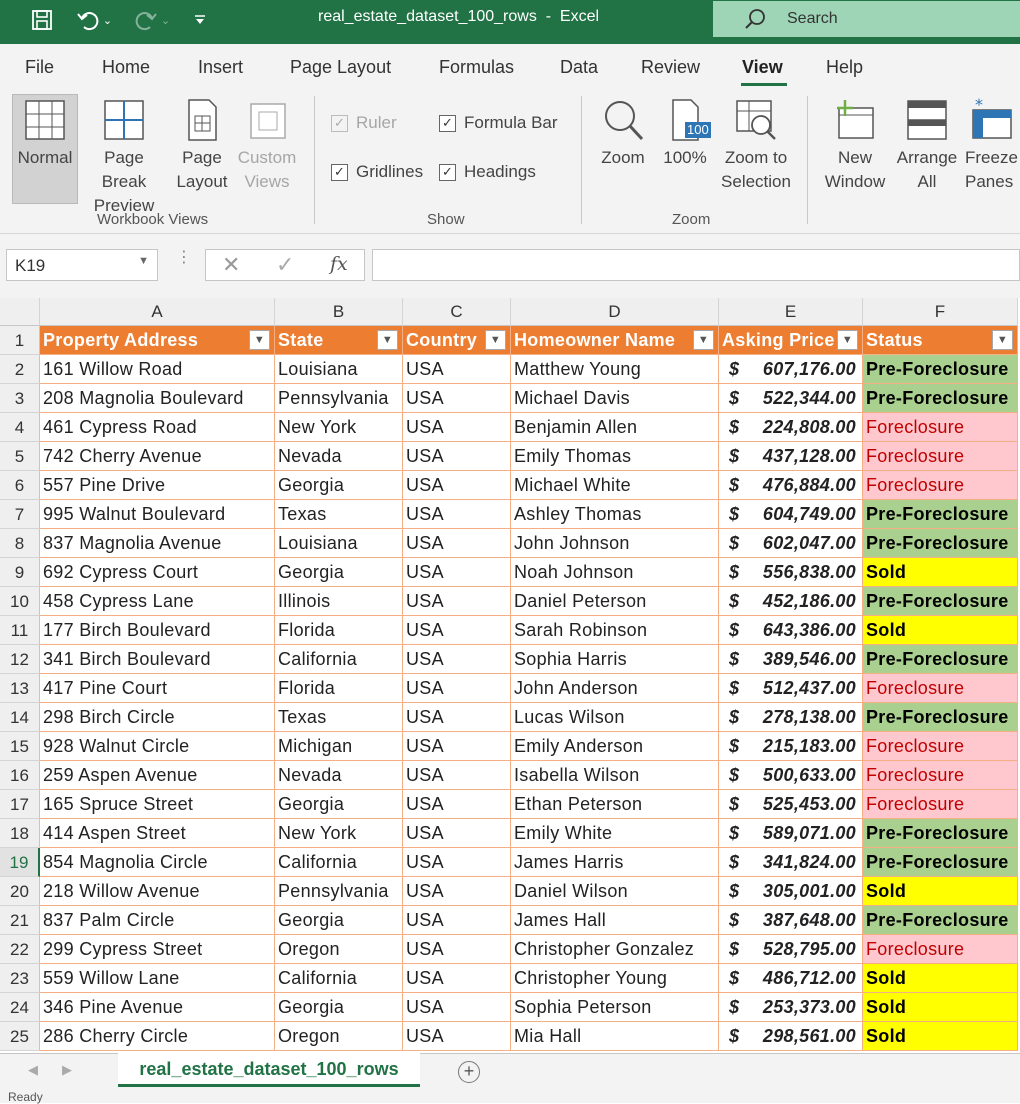  Describe the element at coordinates (364, 123) in the screenshot. I see `ruler-checkbox: ✓ Ruler` at that location.